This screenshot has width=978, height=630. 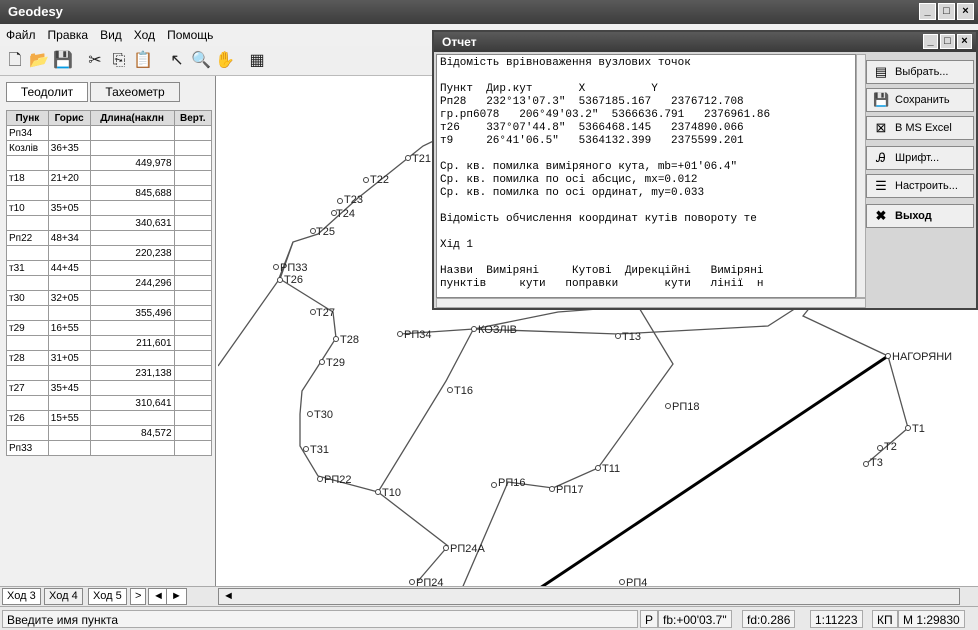 What do you see at coordinates (132, 433) in the screenshot?
I see `table-cell: 84,572` at bounding box center [132, 433].